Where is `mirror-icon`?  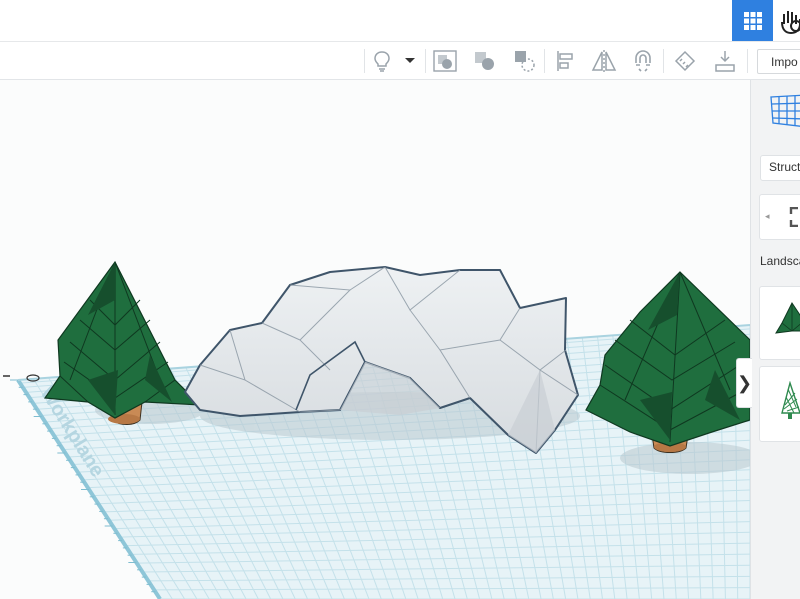
mirror-icon is located at coordinates (604, 61).